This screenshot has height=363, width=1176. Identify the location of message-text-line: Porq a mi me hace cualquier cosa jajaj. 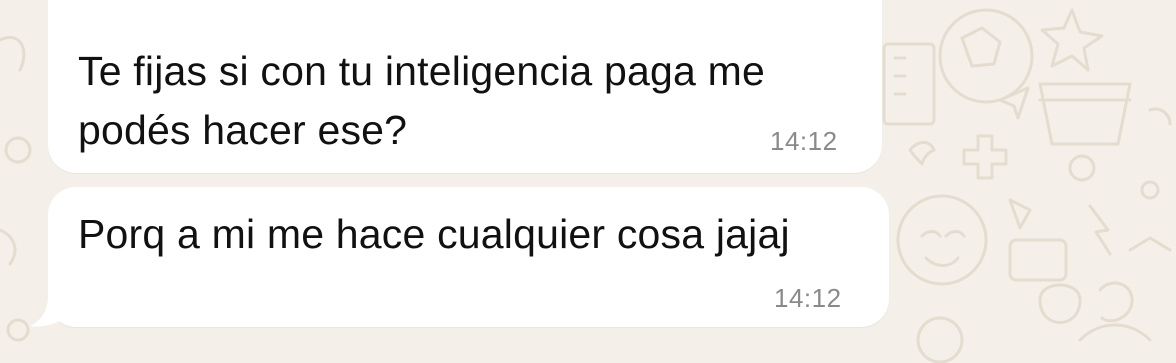
(434, 234).